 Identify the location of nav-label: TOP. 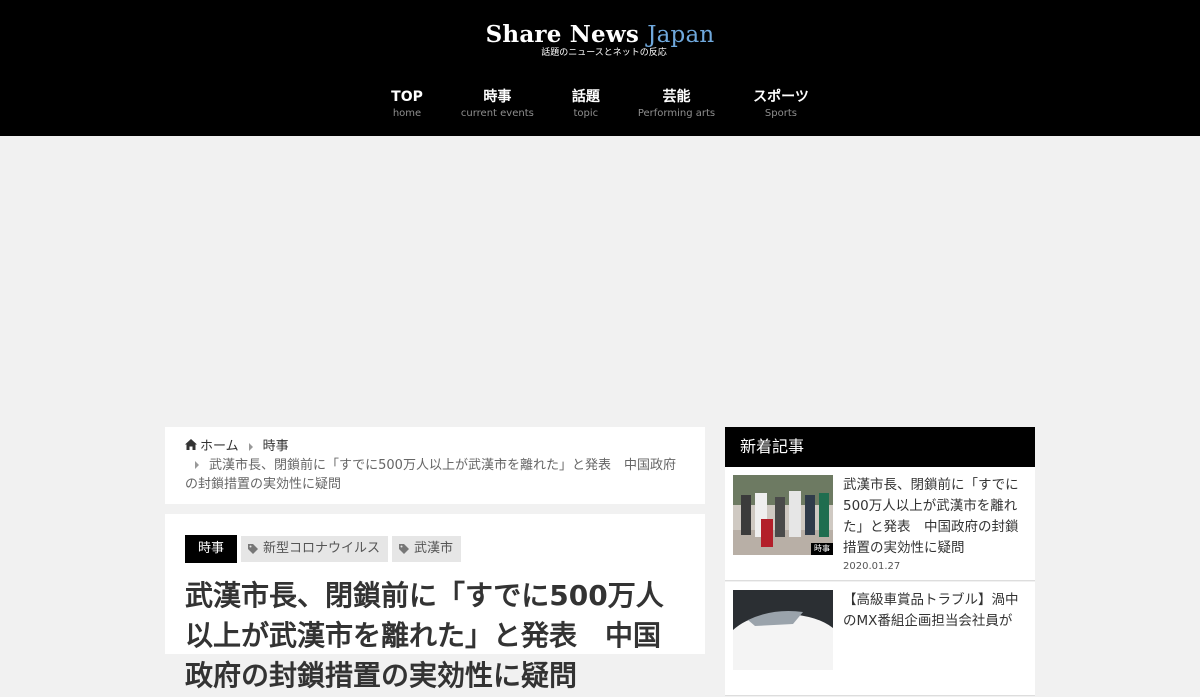
(407, 97).